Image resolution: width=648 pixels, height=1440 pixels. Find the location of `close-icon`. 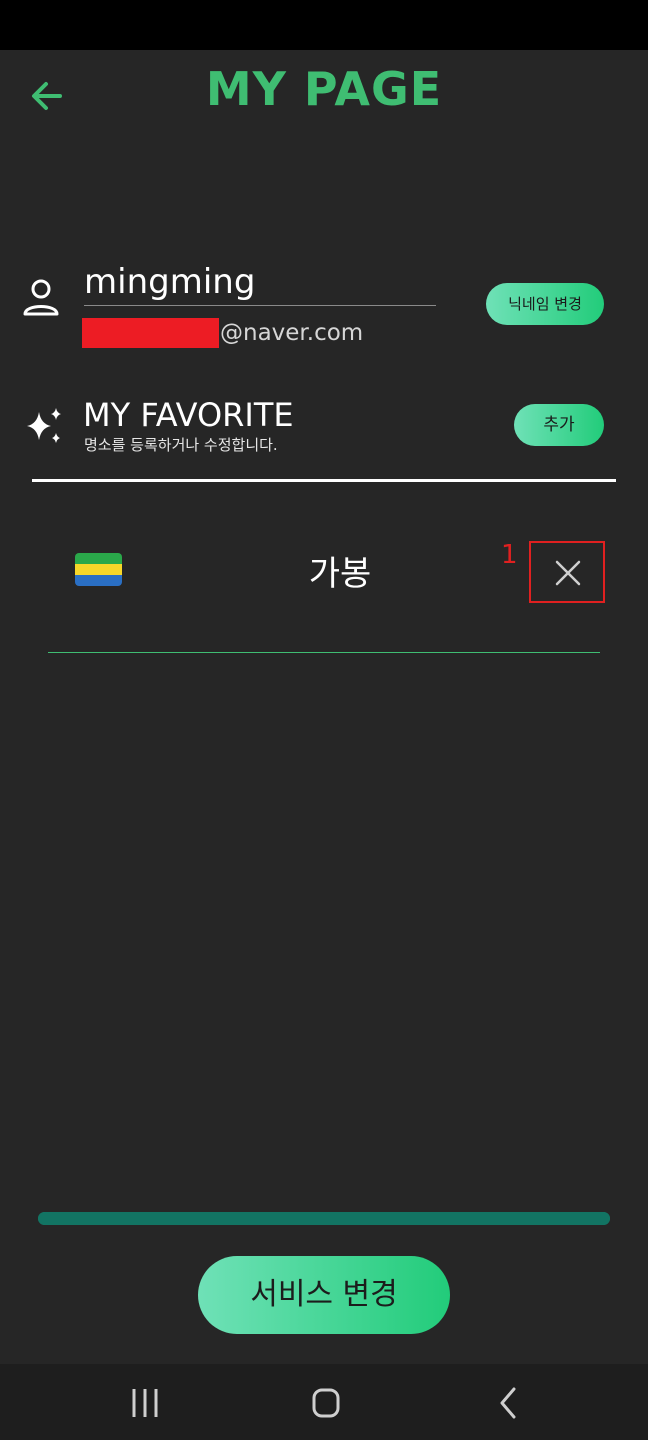

close-icon is located at coordinates (568, 573).